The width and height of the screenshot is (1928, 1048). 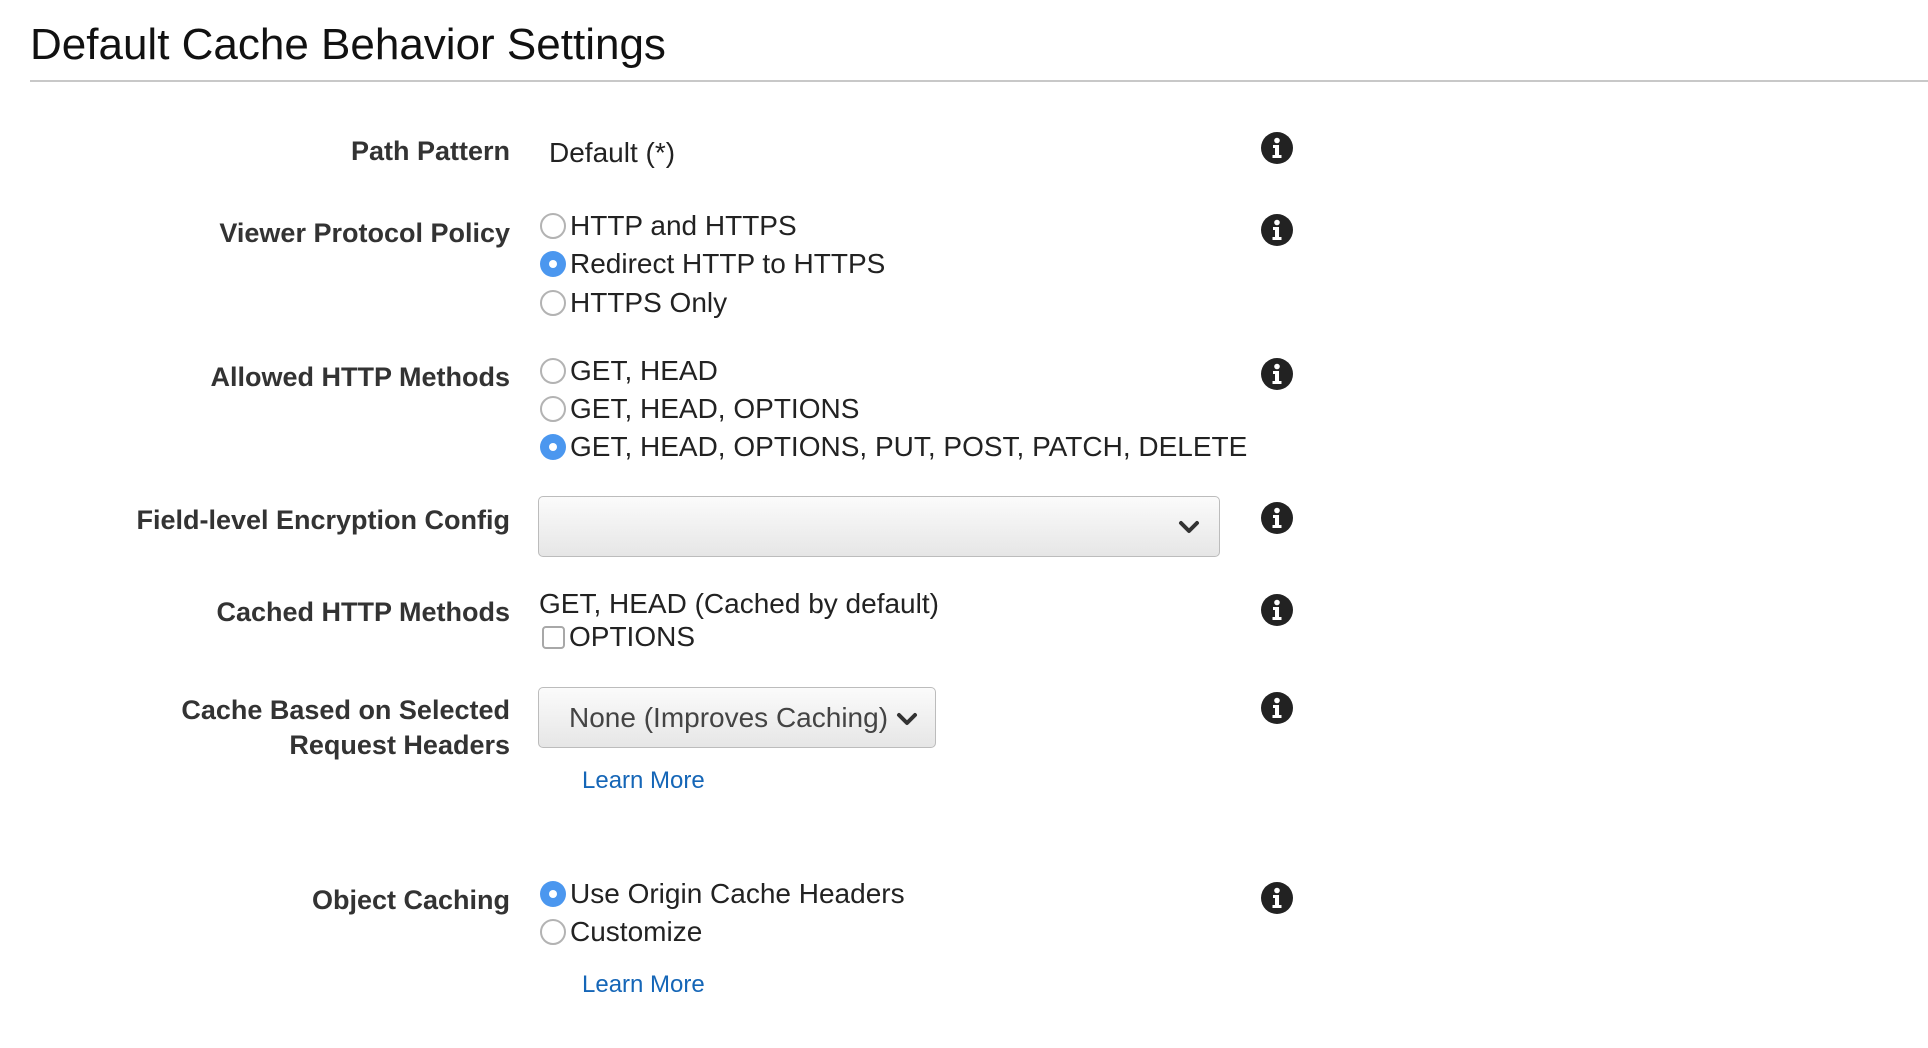 What do you see at coordinates (632, 636) in the screenshot?
I see `checkbox-label: OPTIONS` at bounding box center [632, 636].